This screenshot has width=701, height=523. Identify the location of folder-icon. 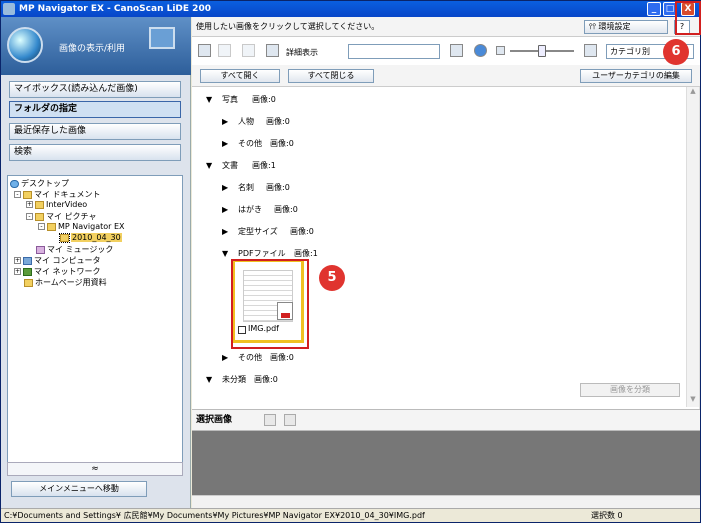
(39, 204).